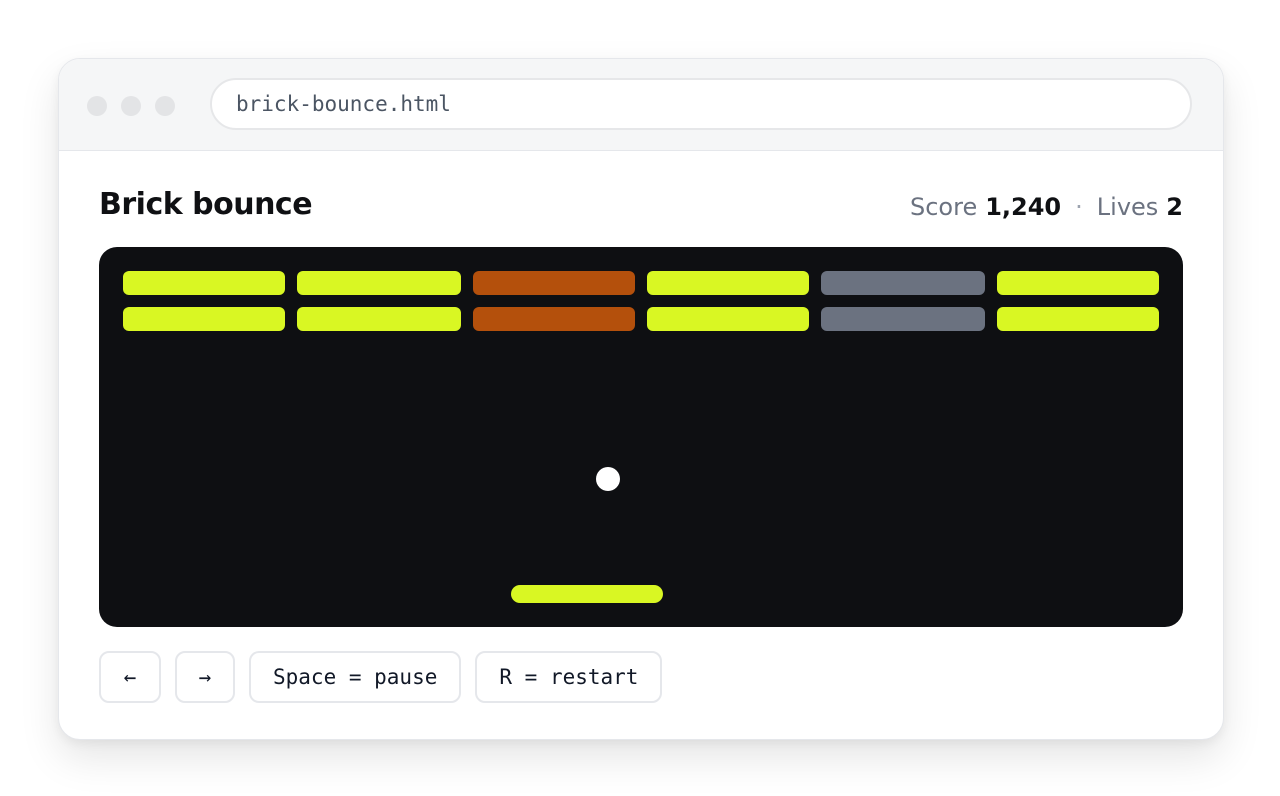 This screenshot has width=1280, height=796. Describe the element at coordinates (165, 106) in the screenshot. I see `window-maximize-dot` at that location.